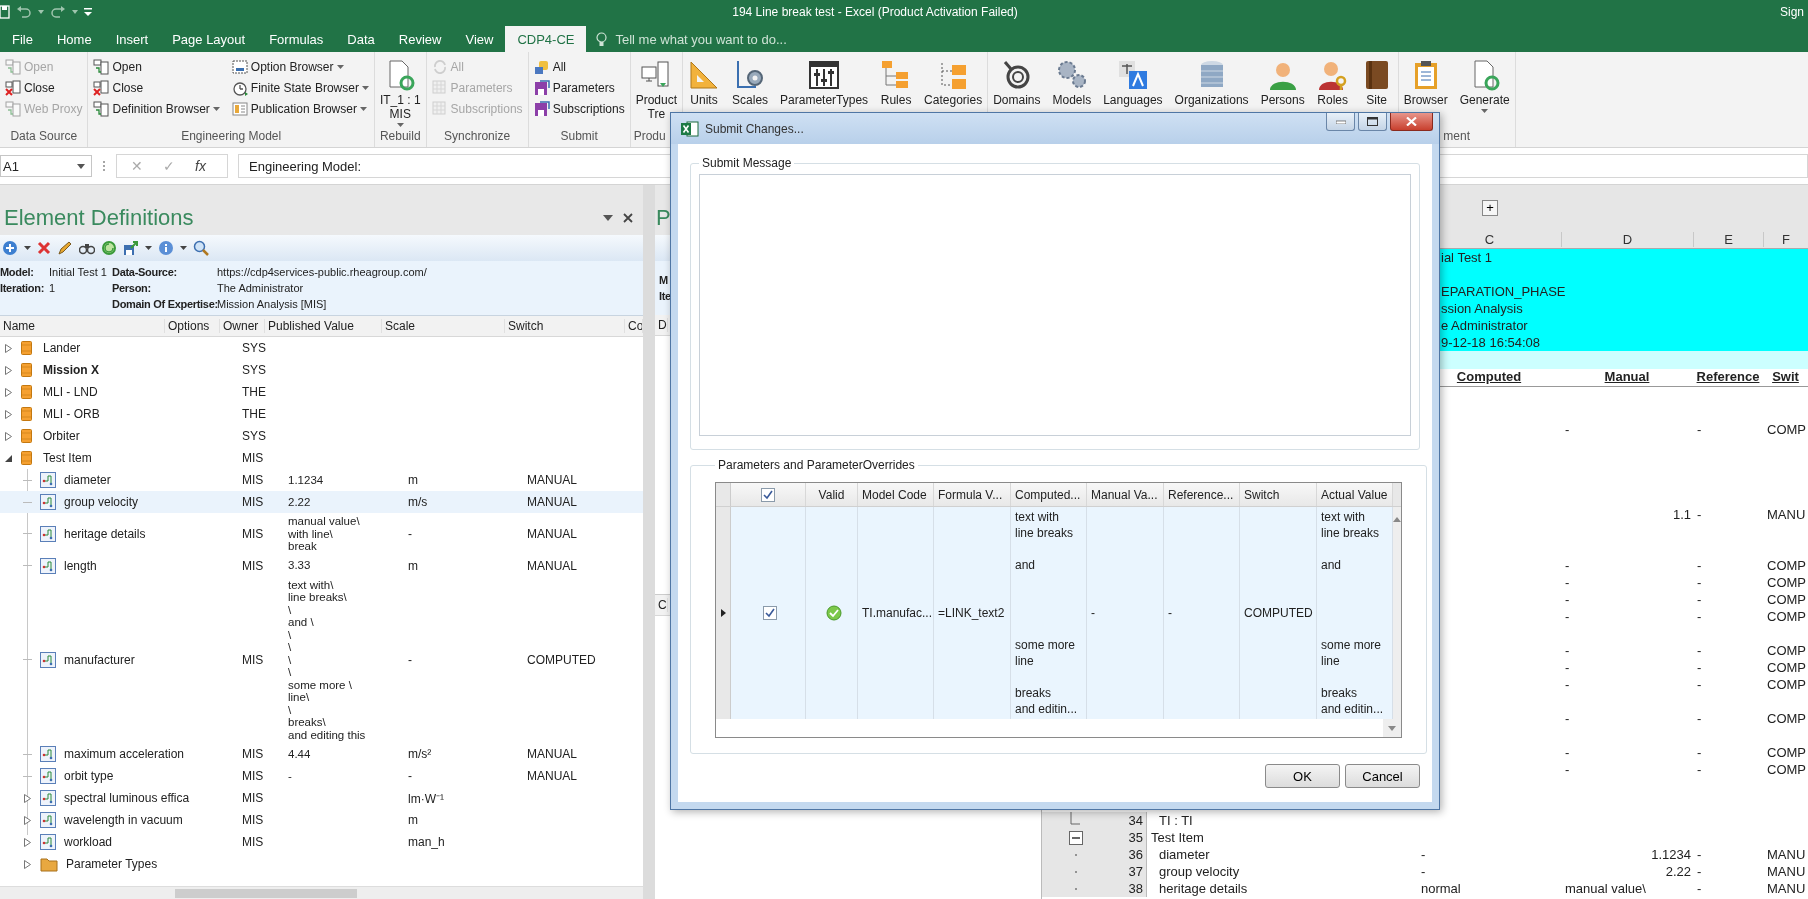 The width and height of the screenshot is (1808, 899). I want to click on scale-cell: man_h, so click(426, 842).